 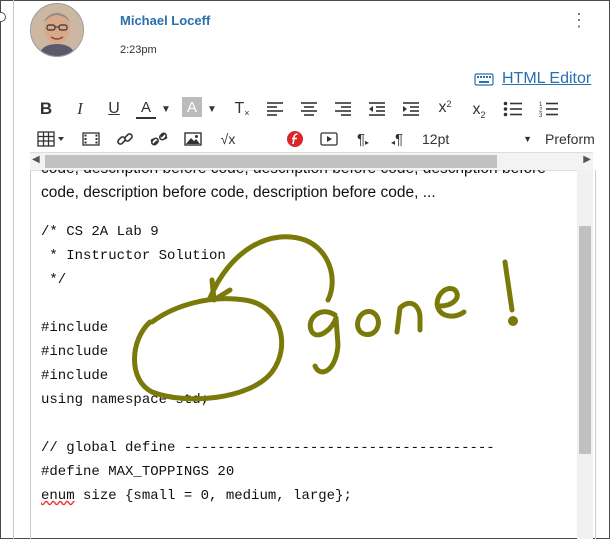 I want to click on code-line-enum: enum size {small = 0, medium, large};, so click(x=196, y=496).